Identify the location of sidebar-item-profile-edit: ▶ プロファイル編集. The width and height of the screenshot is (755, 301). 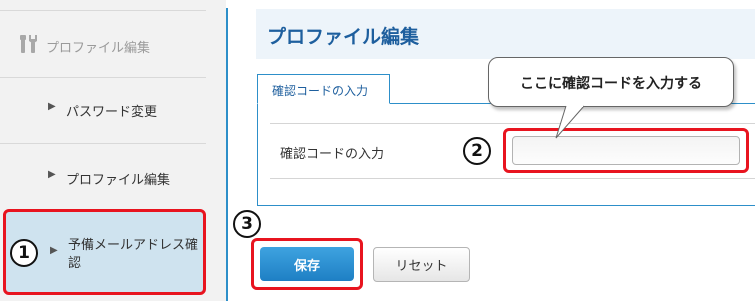
(103, 176).